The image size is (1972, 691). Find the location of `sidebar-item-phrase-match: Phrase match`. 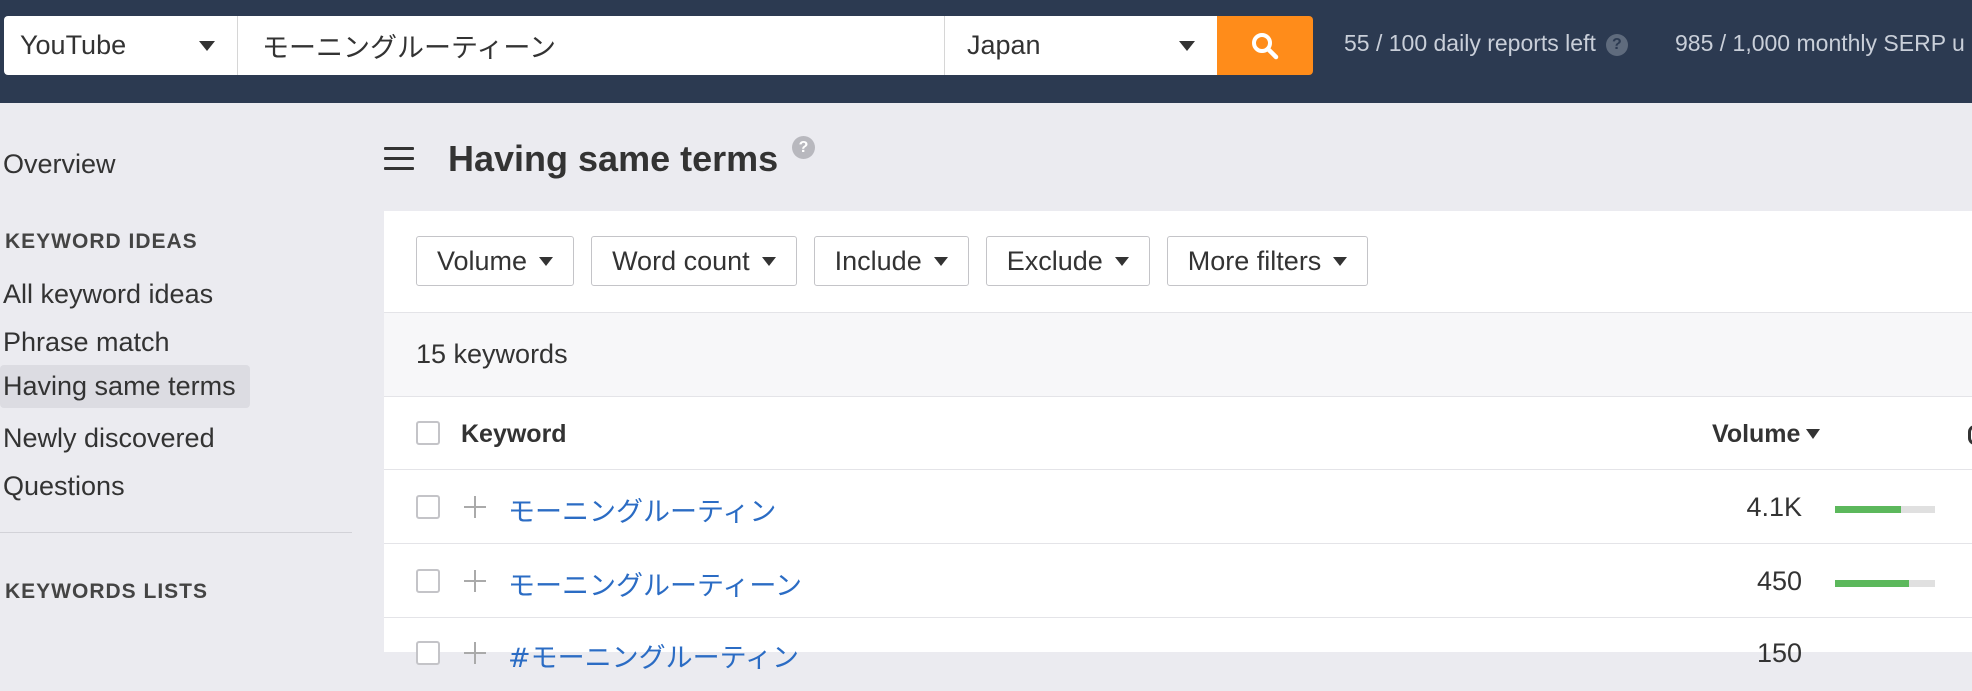

sidebar-item-phrase-match: Phrase match is located at coordinates (86, 342).